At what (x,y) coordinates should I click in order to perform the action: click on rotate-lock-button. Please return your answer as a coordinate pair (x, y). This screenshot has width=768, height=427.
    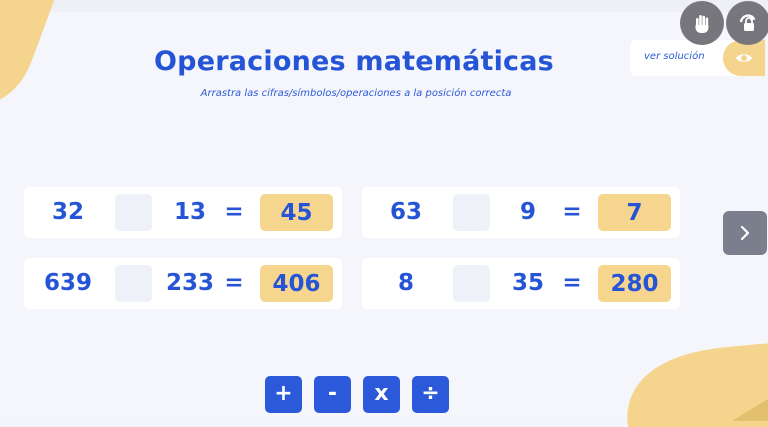
    Looking at the image, I should click on (747, 23).